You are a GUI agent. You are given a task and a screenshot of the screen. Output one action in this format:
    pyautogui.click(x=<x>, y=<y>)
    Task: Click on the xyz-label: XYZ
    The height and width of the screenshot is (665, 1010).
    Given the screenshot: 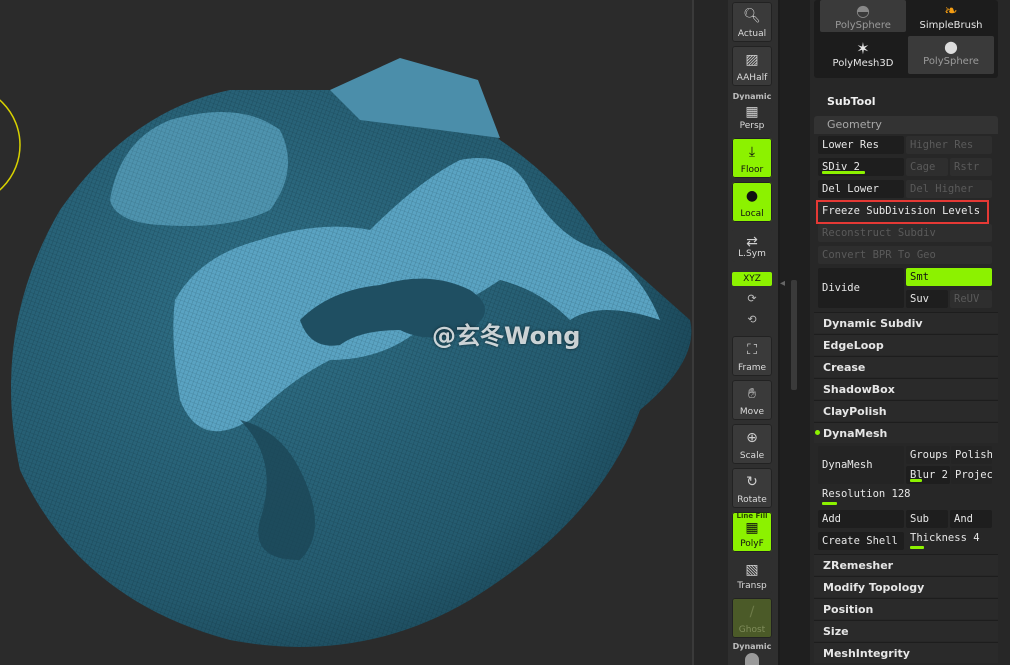 What is the action you would take?
    pyautogui.click(x=752, y=279)
    